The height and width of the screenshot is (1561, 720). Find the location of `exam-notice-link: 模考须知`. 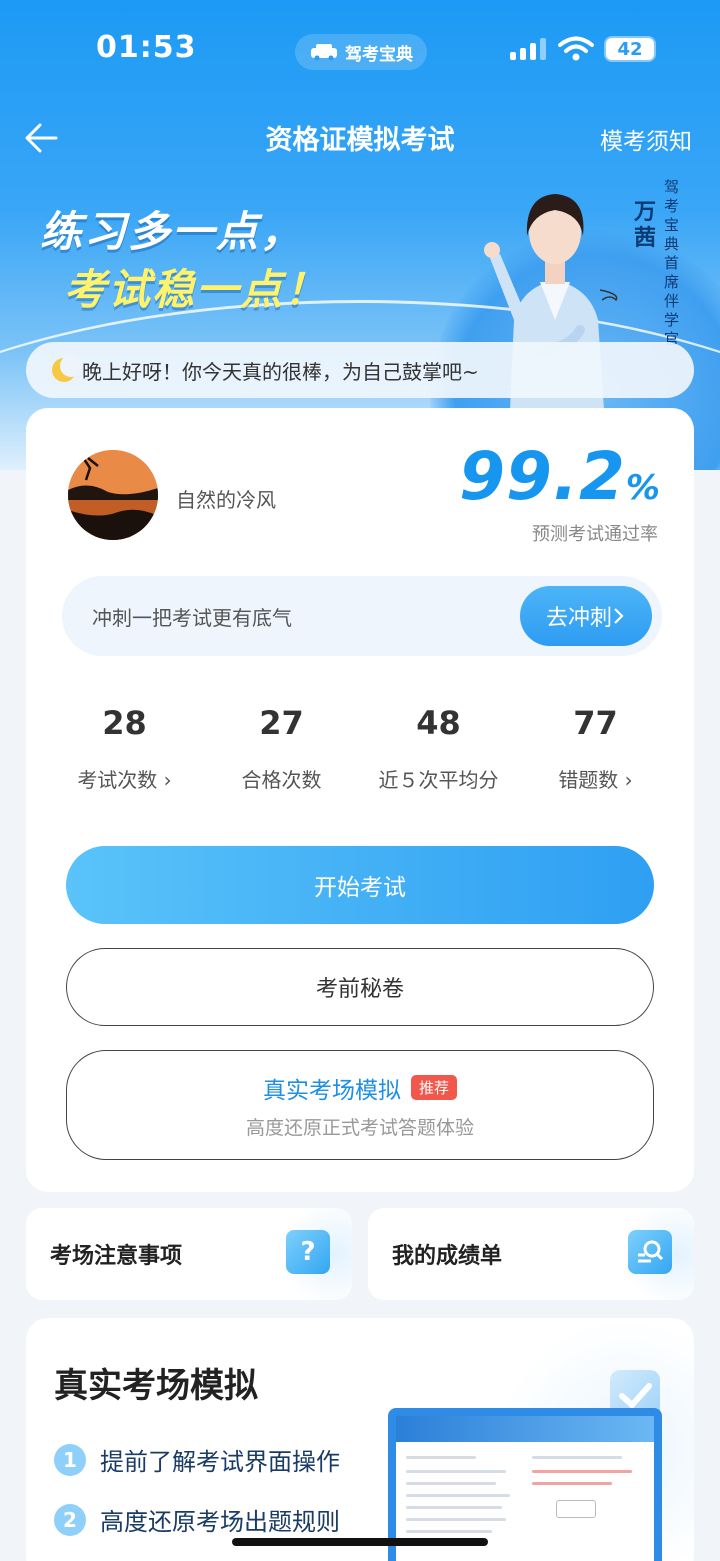

exam-notice-link: 模考须知 is located at coordinates (646, 139).